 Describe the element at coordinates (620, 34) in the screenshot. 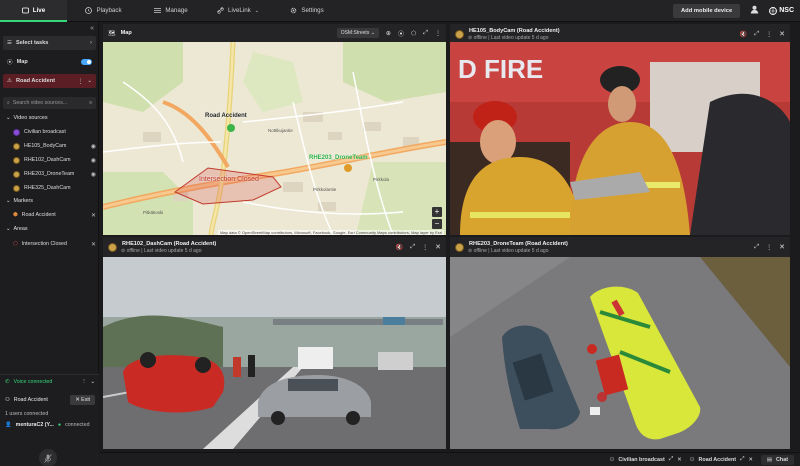

I see `camera-pane-header: HE105_BodyCam (Road Accident) 🔇 ⤢ ⋮ ✕` at that location.